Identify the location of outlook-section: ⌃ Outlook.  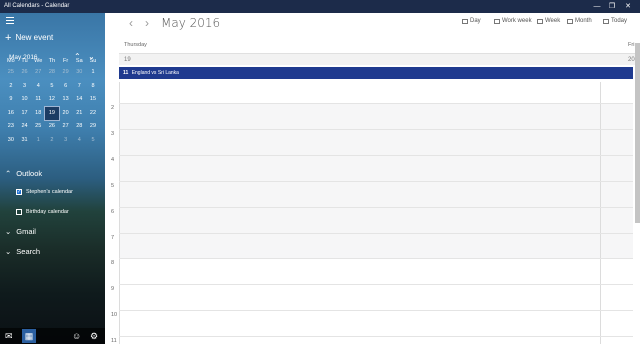
(23, 173).